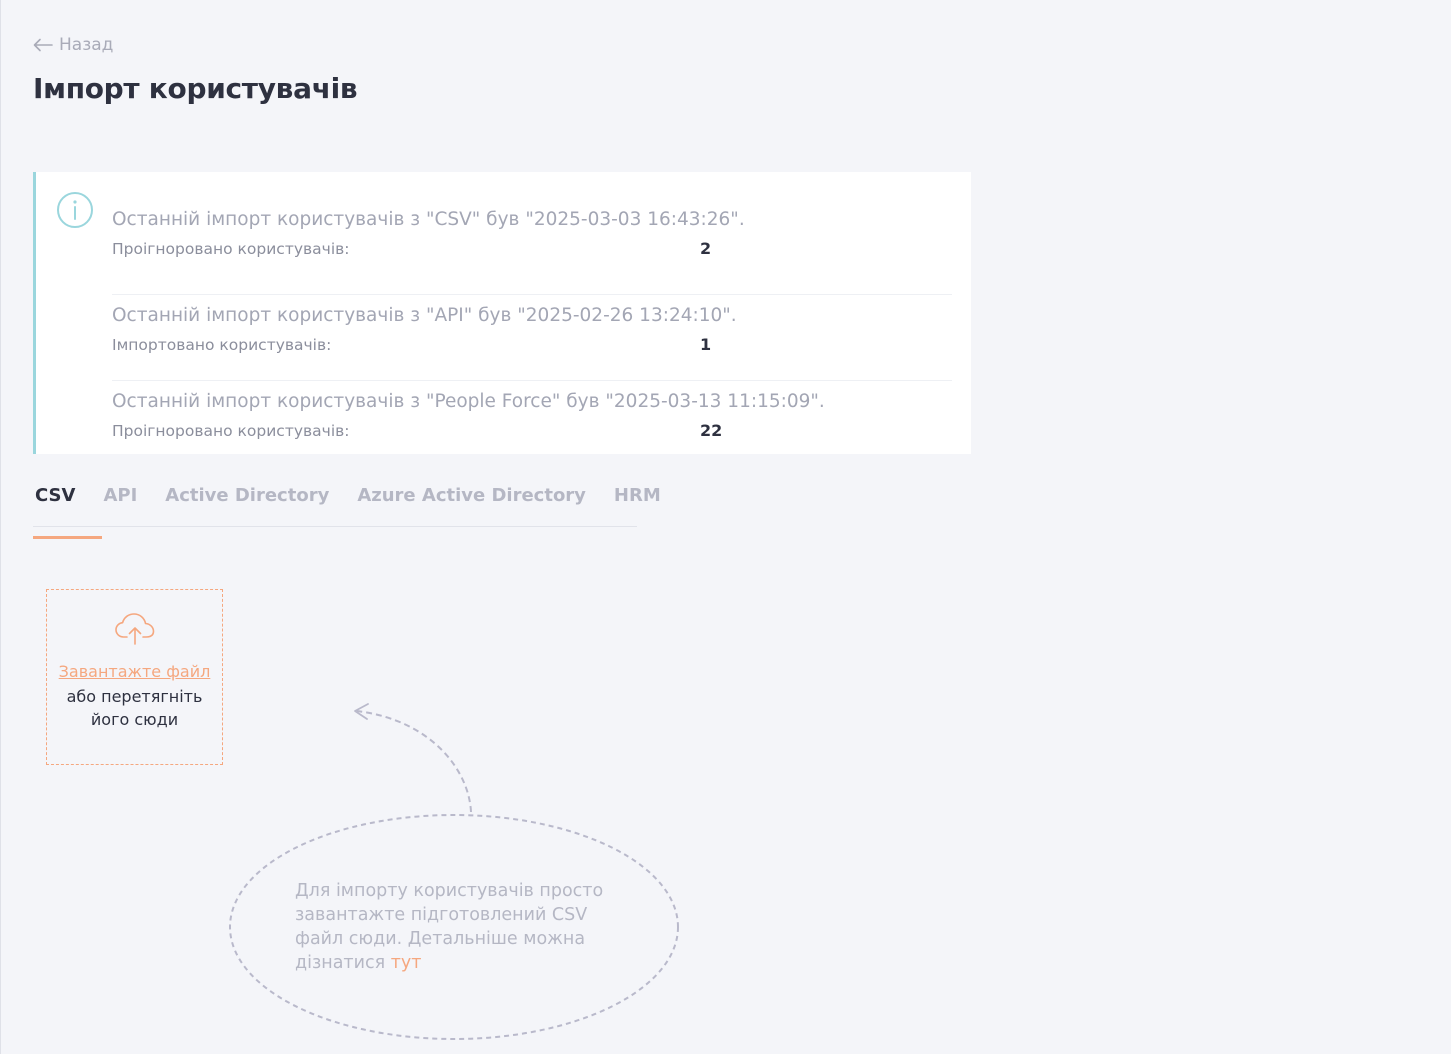 Image resolution: width=1451 pixels, height=1054 pixels. What do you see at coordinates (222, 345) in the screenshot?
I see `import-stat-label: Імпортовано користувачів:` at bounding box center [222, 345].